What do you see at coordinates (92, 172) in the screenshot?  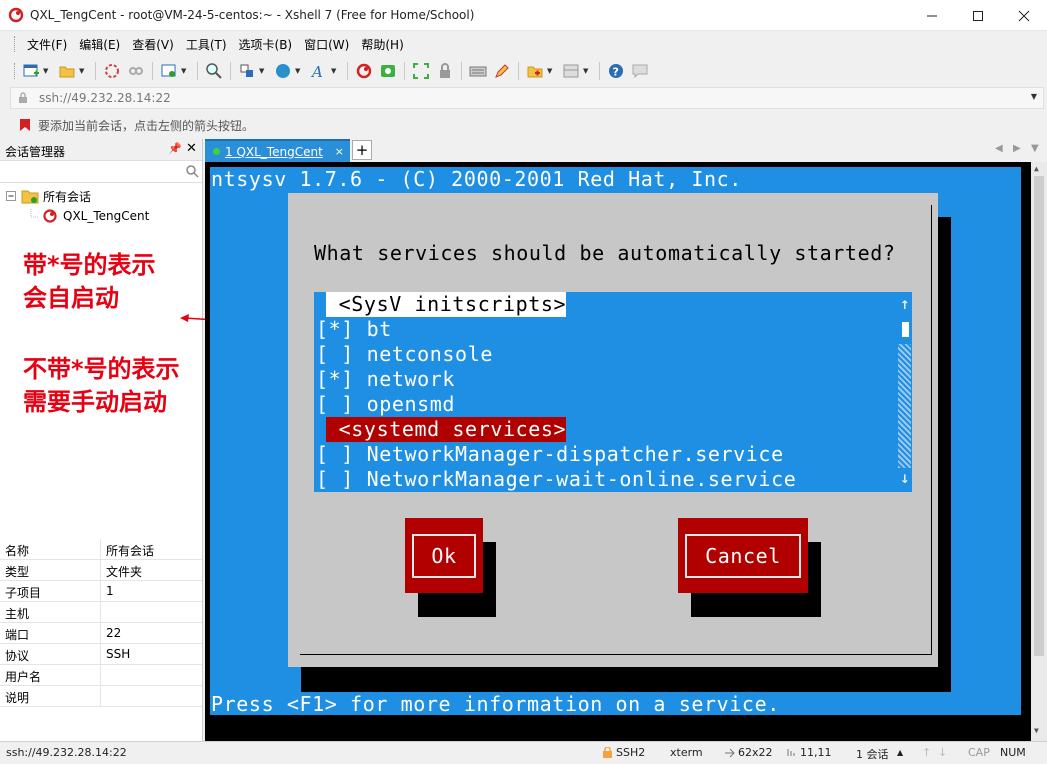 I see `session-search-input` at bounding box center [92, 172].